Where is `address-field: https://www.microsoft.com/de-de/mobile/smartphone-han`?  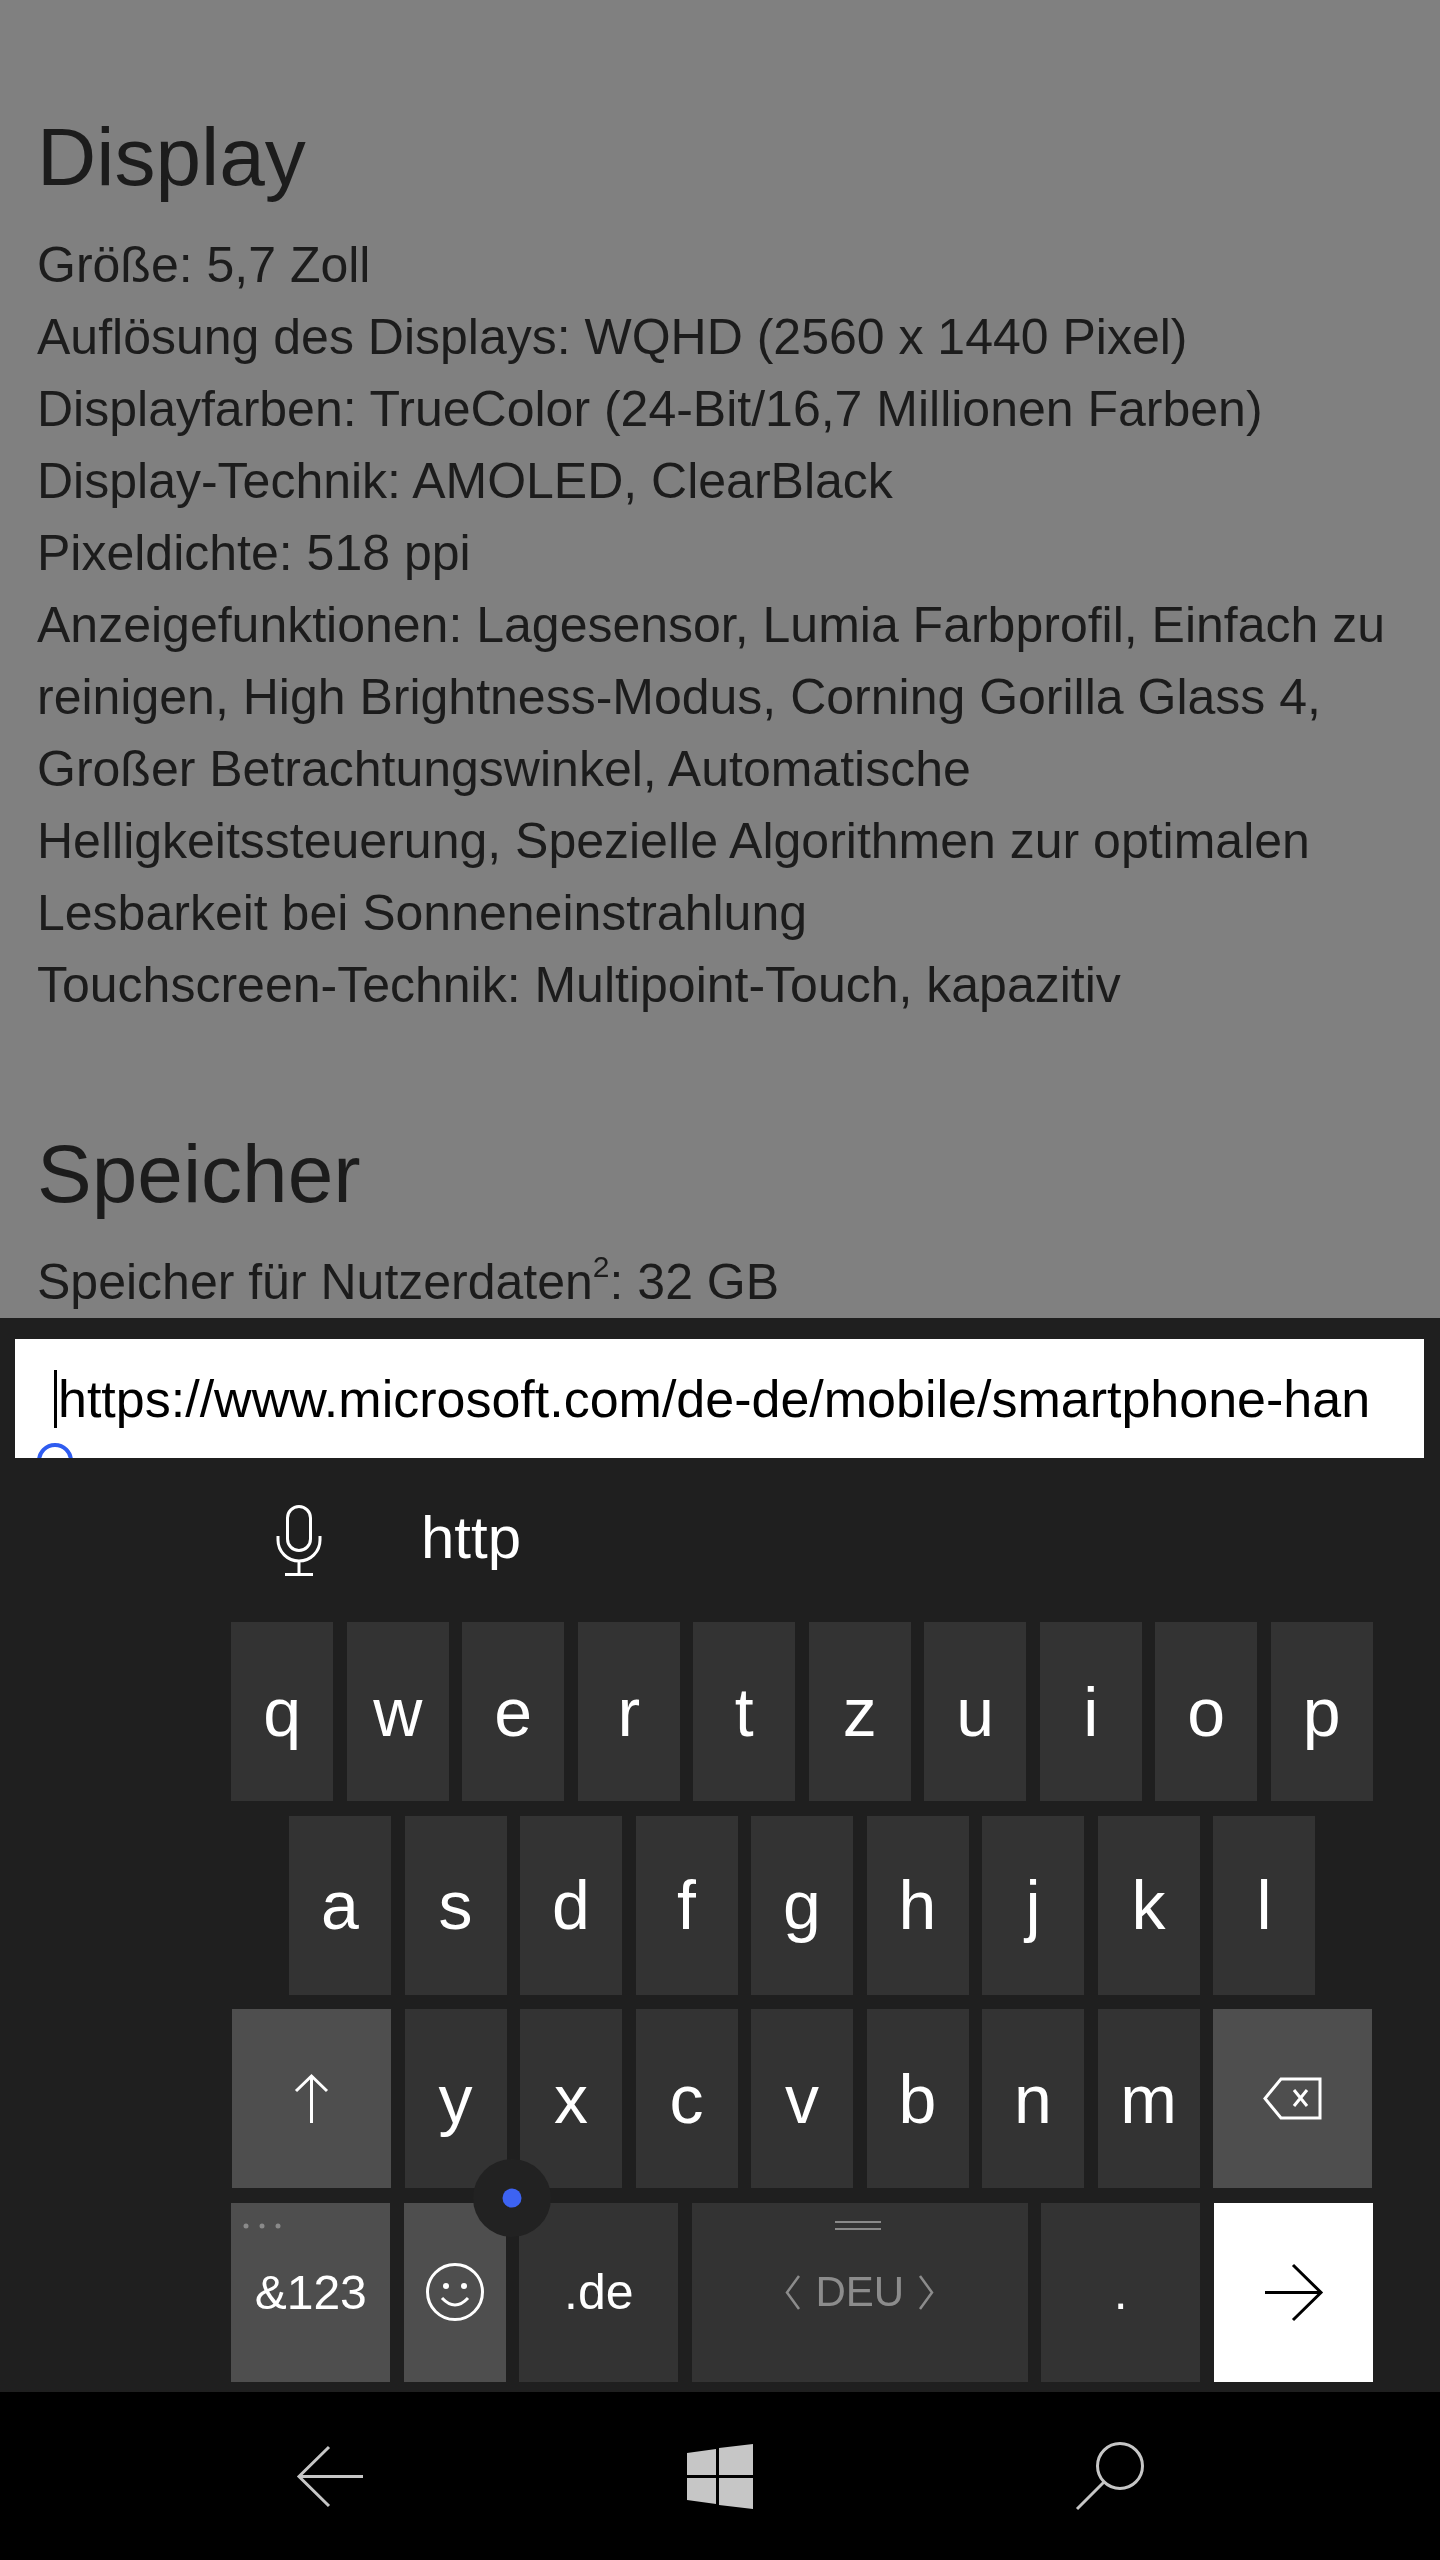
address-field: https://www.microsoft.com/de-de/mobile/smartphone-han is located at coordinates (719, 1398).